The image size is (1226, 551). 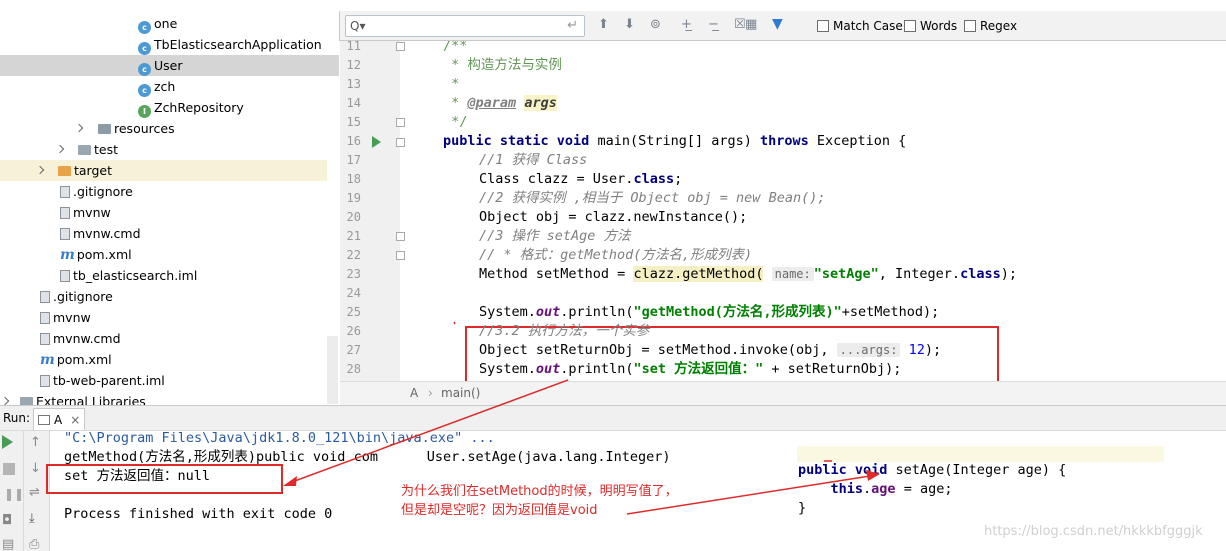 What do you see at coordinates (500, 103) in the screenshot?
I see `code-line-14: * @param args` at bounding box center [500, 103].